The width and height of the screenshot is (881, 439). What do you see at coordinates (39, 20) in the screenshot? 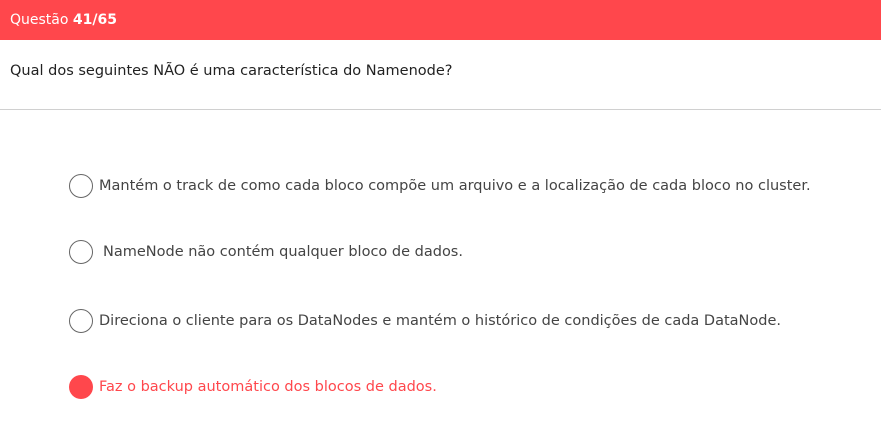
I see `question-label: Questão` at bounding box center [39, 20].